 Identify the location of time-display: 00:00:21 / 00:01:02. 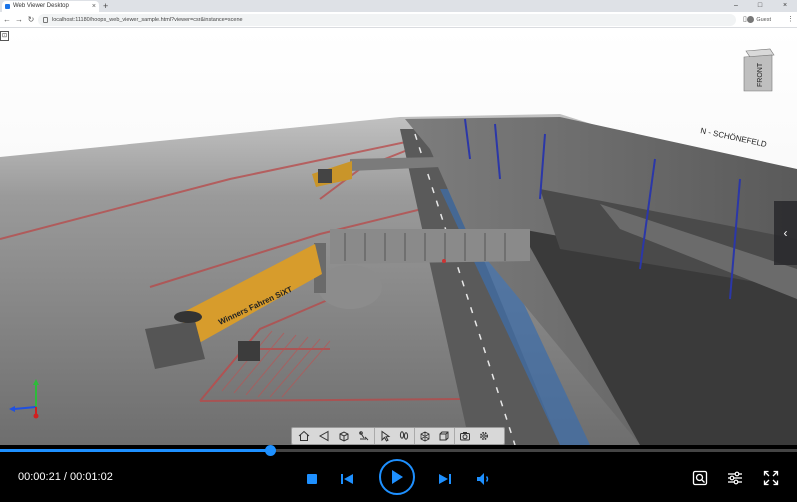
(65, 477).